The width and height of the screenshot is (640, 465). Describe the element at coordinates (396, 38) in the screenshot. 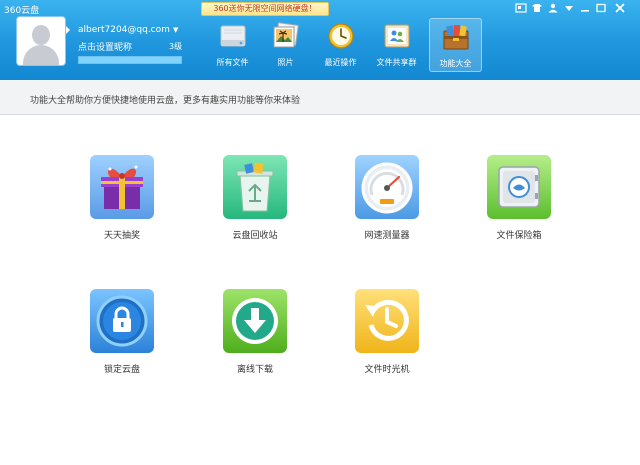

I see `share-group-icon` at that location.